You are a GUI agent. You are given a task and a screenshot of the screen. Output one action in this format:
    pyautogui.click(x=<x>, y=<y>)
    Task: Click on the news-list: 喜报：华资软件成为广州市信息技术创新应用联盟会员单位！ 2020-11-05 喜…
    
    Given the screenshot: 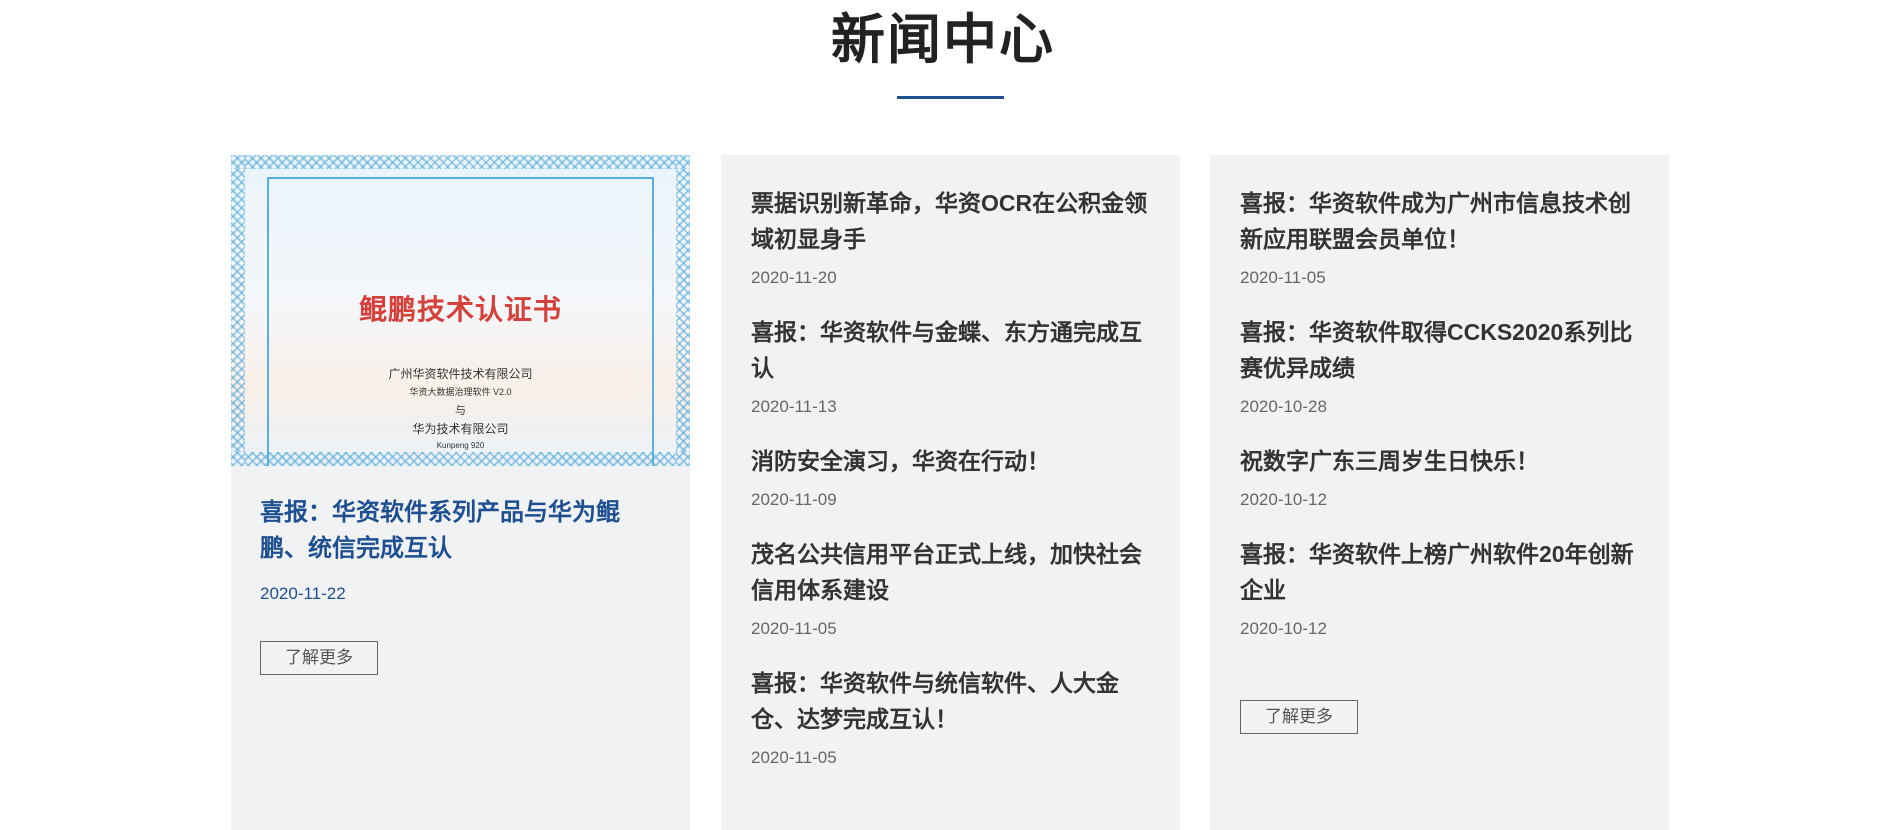 What is the action you would take?
    pyautogui.click(x=1440, y=425)
    